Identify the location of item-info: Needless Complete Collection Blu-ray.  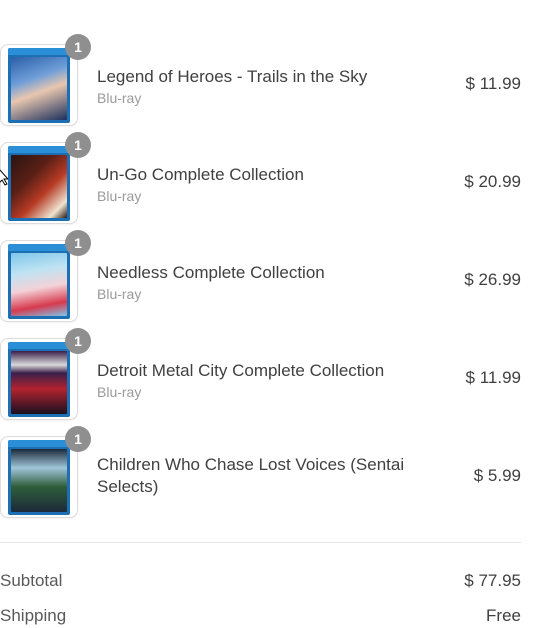
(262, 283).